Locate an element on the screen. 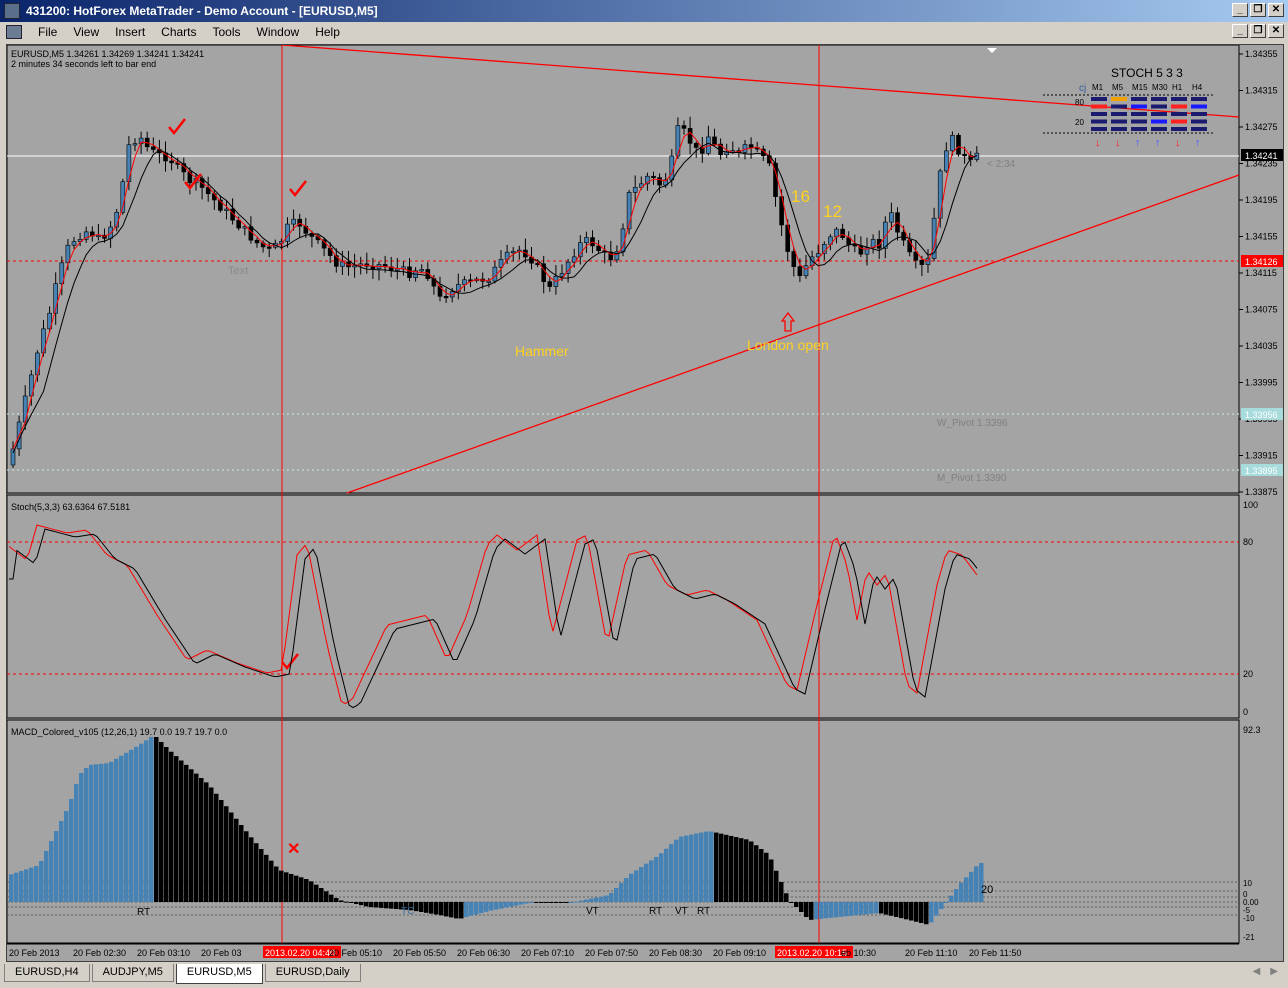  london-open-annotation: London open is located at coordinates (788, 345).